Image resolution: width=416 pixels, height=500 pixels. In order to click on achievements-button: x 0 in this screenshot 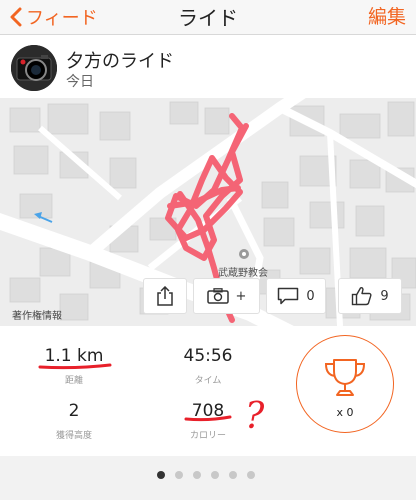, I will do `click(345, 384)`.